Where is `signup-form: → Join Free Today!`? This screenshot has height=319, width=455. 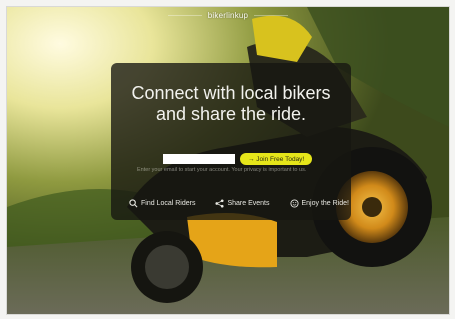
signup-form: → Join Free Today! is located at coordinates (243, 159).